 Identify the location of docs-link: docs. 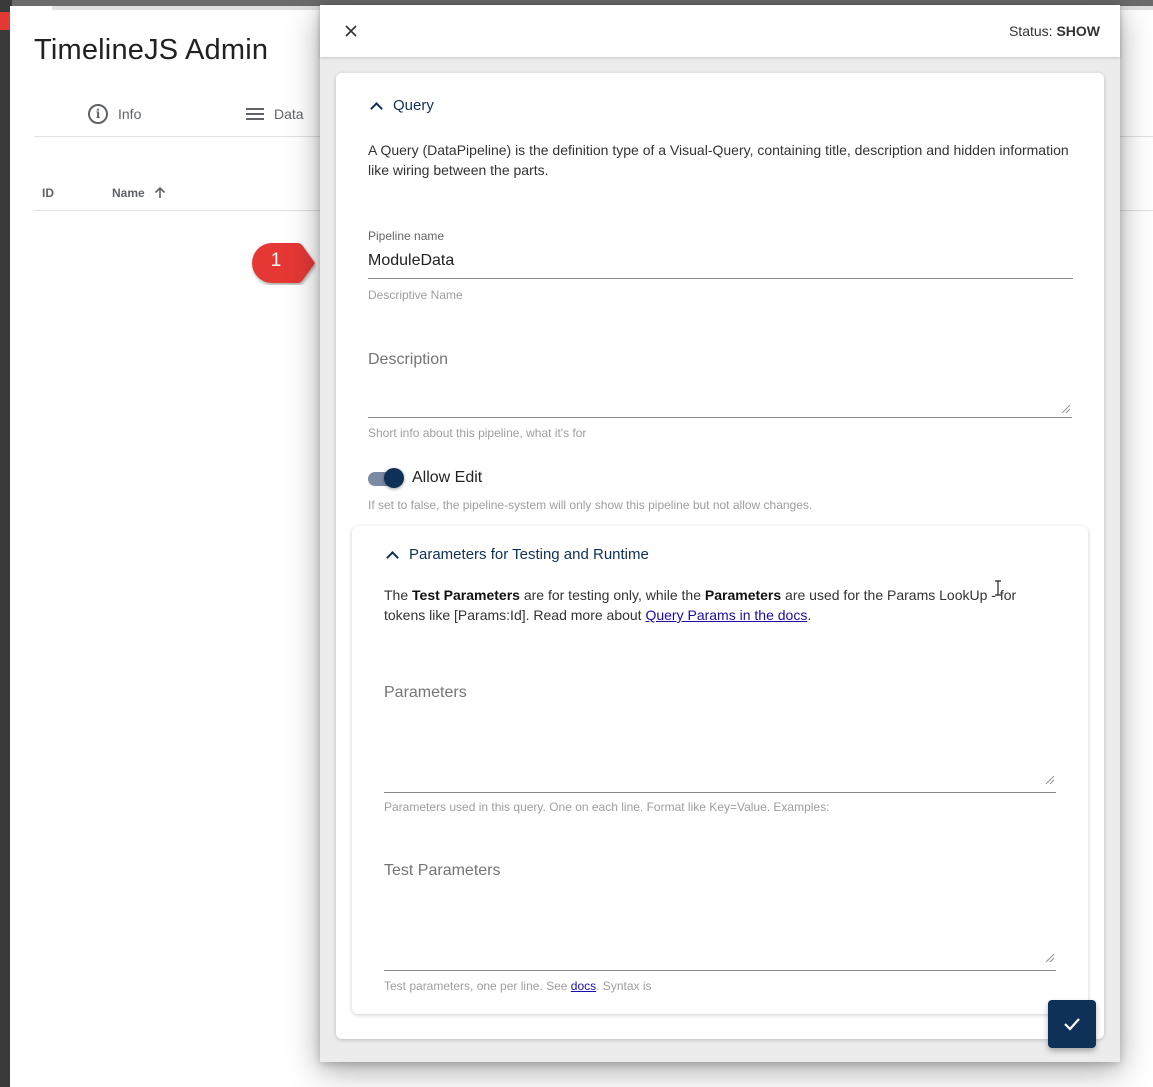
(583, 986).